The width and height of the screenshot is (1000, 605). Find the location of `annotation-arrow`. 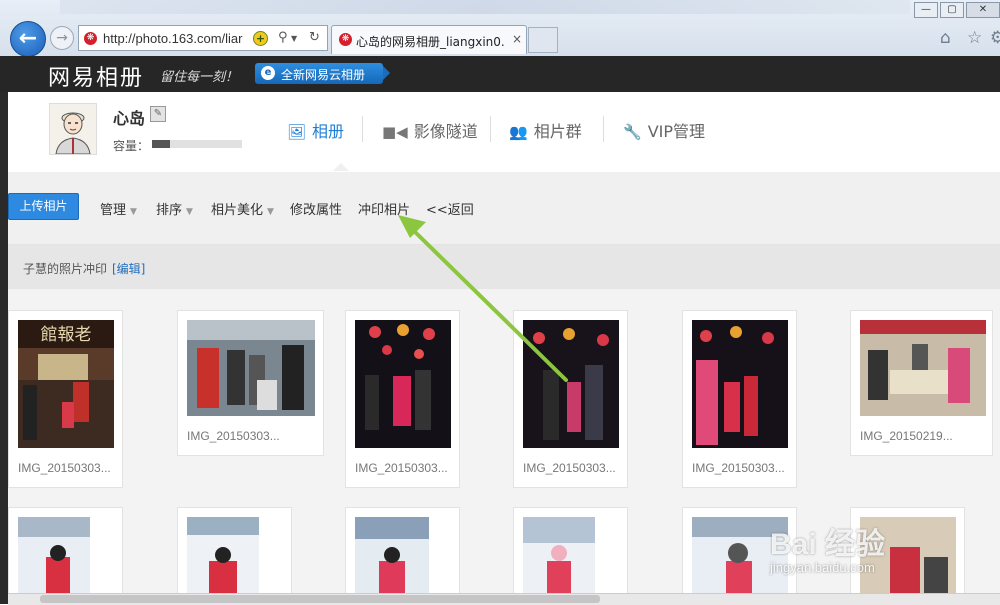

annotation-arrow is located at coordinates (483, 298).